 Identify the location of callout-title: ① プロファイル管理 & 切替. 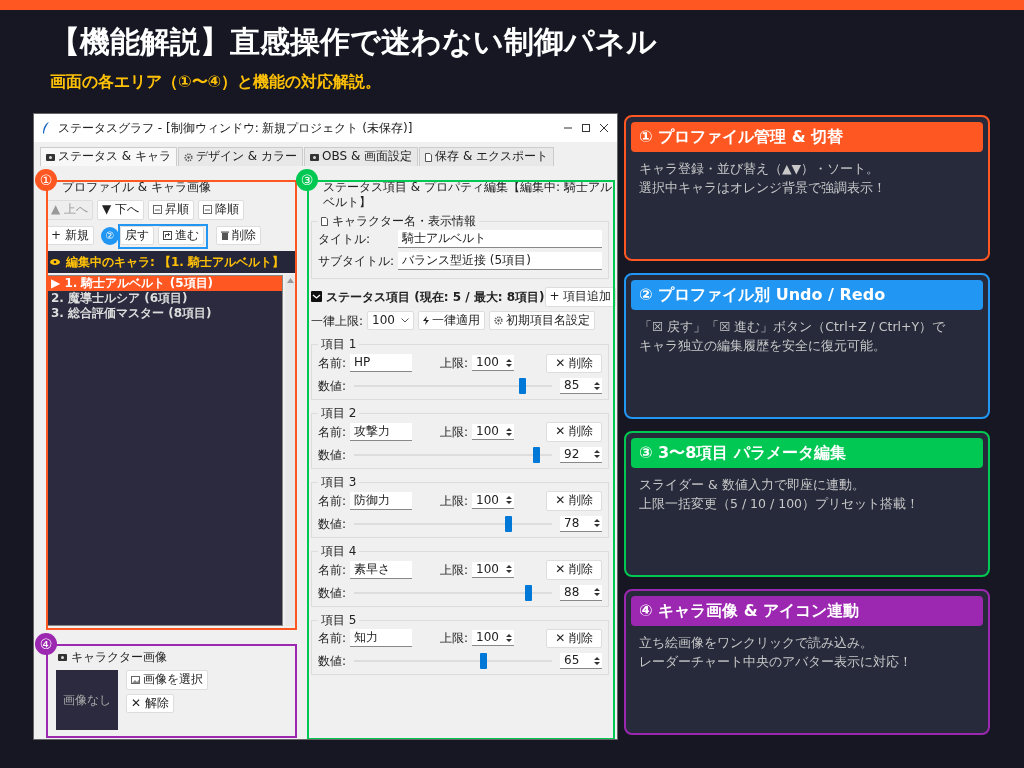
(807, 137).